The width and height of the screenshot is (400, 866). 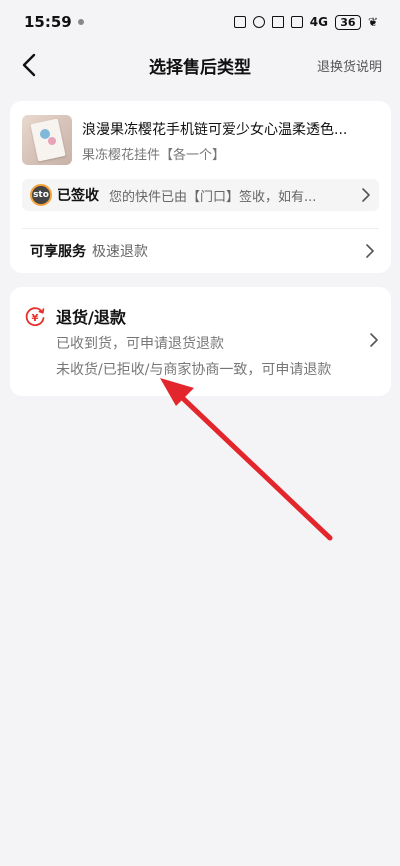 What do you see at coordinates (200, 22) in the screenshot?
I see `status-bar: 15:59 4G 36 ❦` at bounding box center [200, 22].